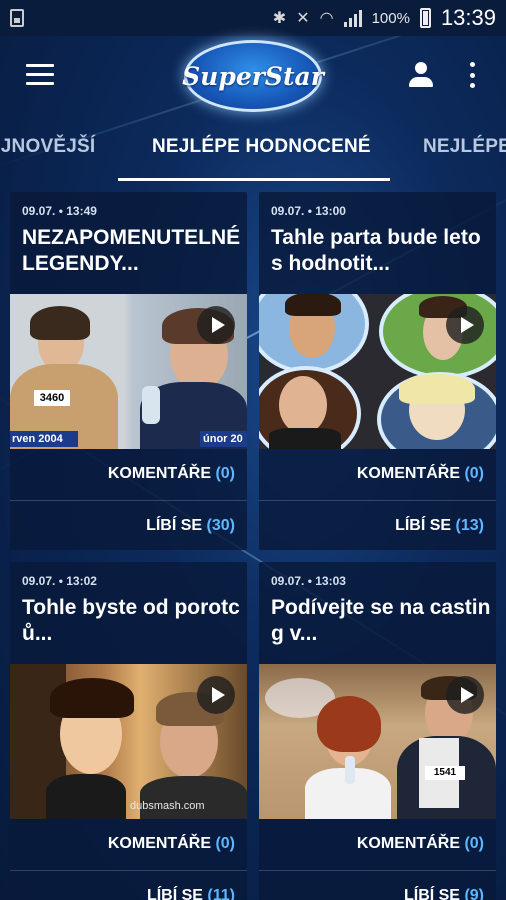 The image size is (506, 900). What do you see at coordinates (326, 18) in the screenshot?
I see `wifi-icon: ◠` at bounding box center [326, 18].